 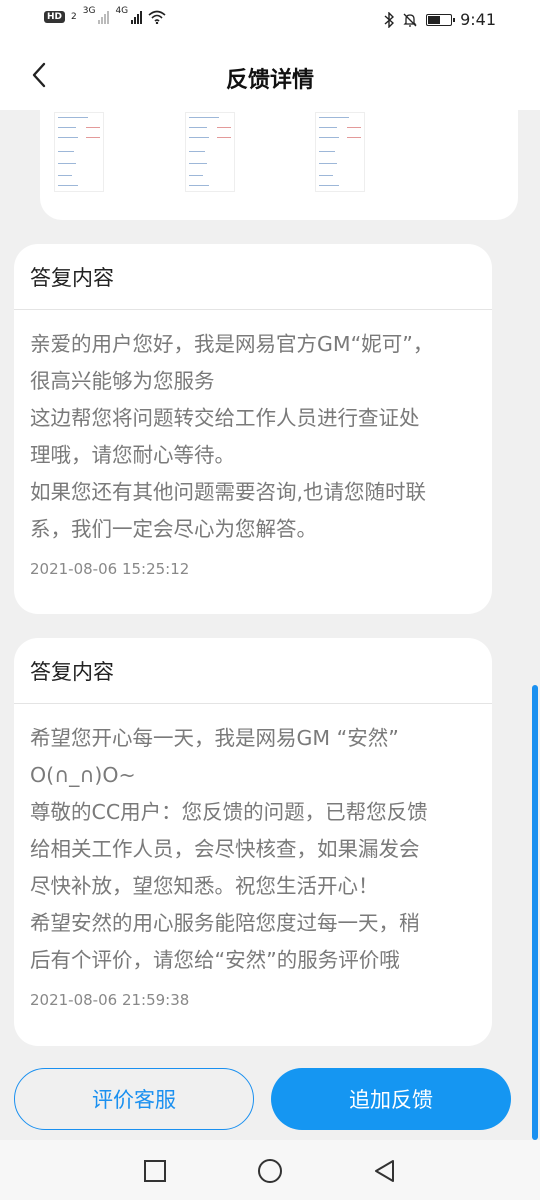 What do you see at coordinates (225, 923) in the screenshot?
I see `reply-line: 希望安然的用心服务能陪您度过每一天，稍` at bounding box center [225, 923].